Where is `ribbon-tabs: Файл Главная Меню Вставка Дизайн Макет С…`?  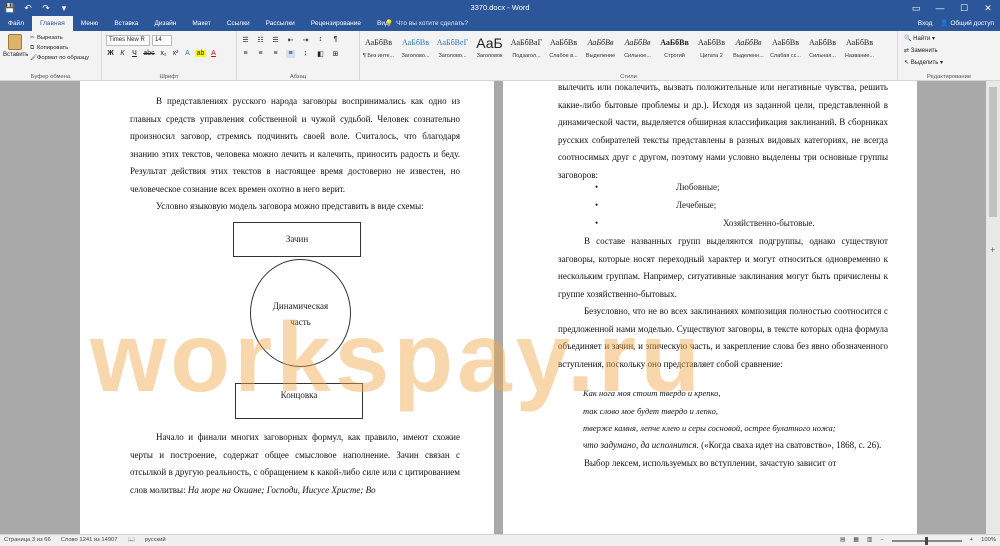 ribbon-tabs: Файл Главная Меню Вставка Дизайн Макет С… is located at coordinates (198, 23).